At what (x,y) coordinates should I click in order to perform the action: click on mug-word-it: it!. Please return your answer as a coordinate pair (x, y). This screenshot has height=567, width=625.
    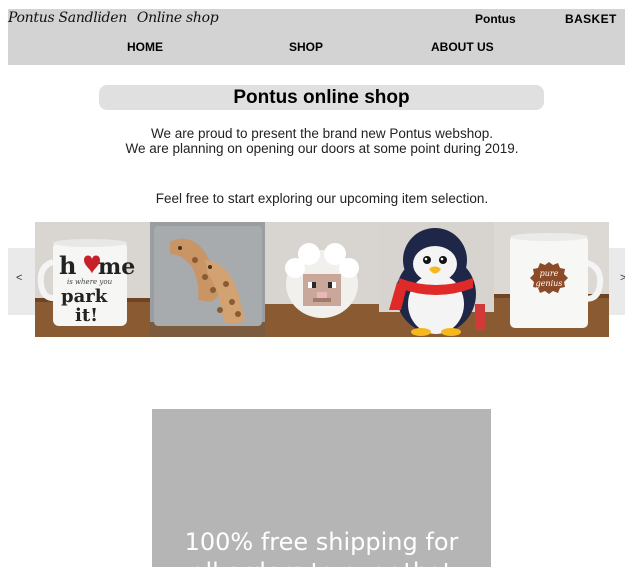
    Looking at the image, I should click on (86, 315).